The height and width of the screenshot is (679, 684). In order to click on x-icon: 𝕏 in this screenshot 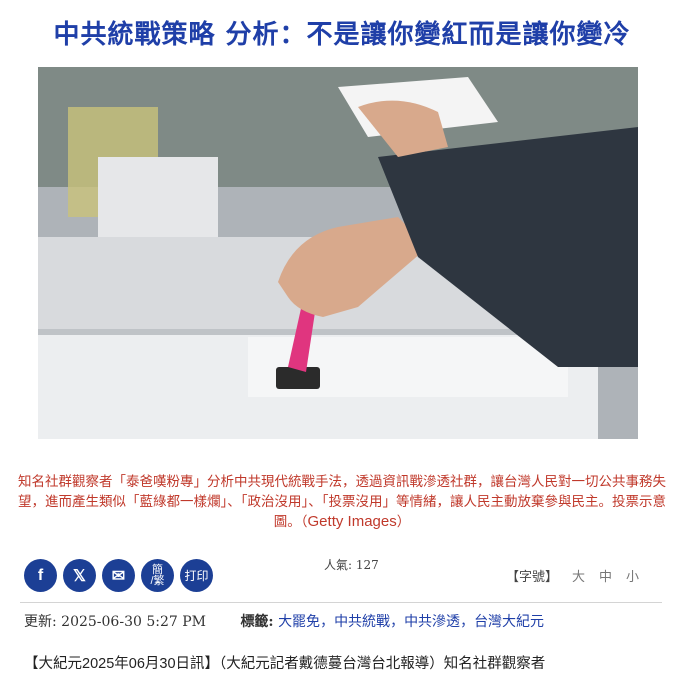, I will do `click(79, 576)`.